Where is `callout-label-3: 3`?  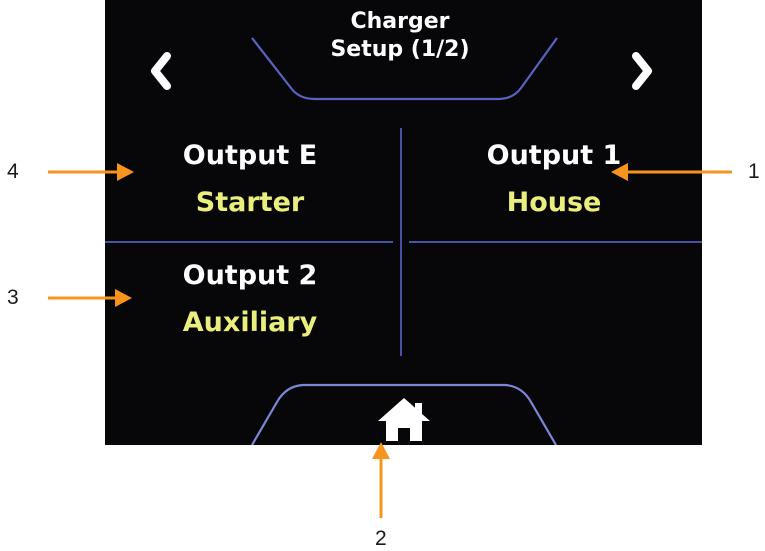
callout-label-3: 3 is located at coordinates (13, 297).